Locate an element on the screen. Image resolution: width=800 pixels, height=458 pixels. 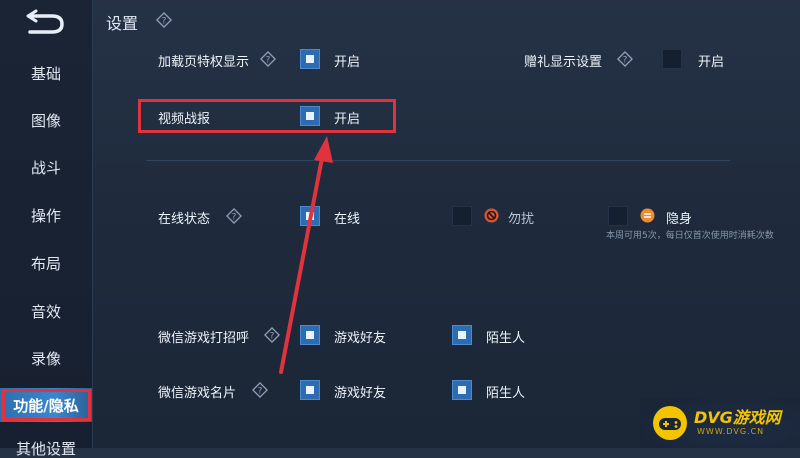
gamepad-logo-icon is located at coordinates (670, 423).